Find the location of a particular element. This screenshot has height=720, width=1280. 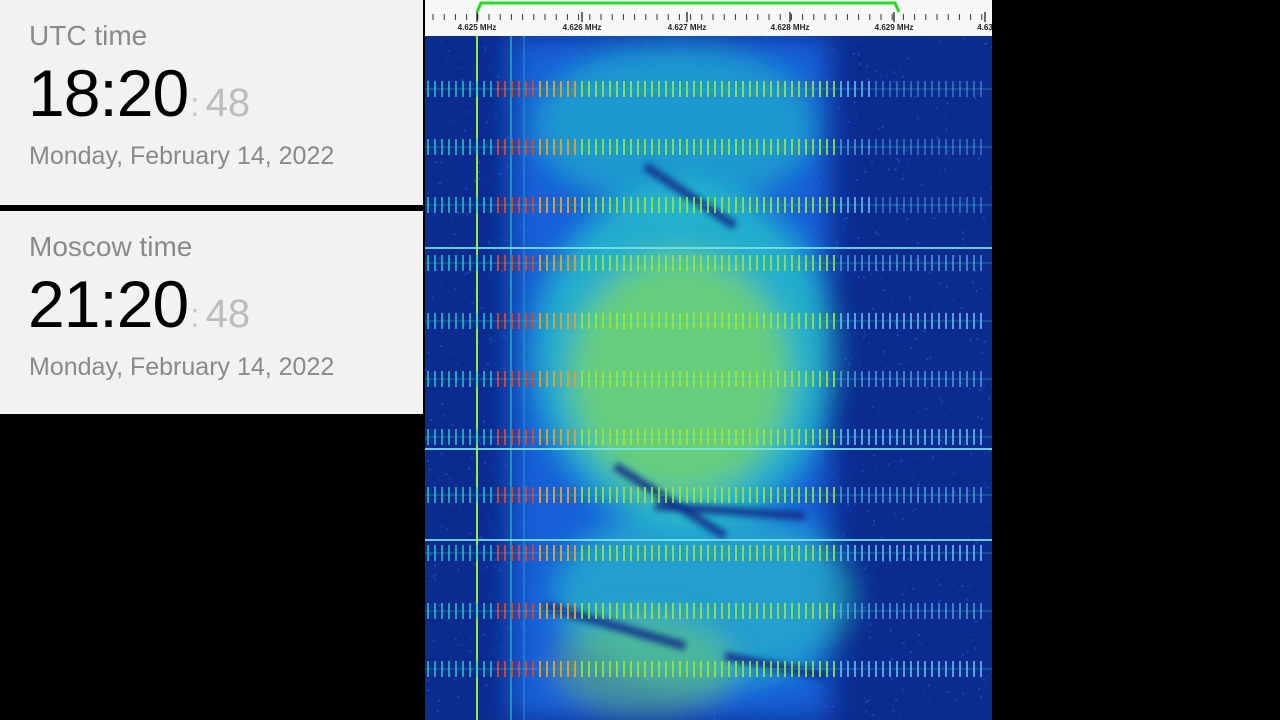

utc-date: Monday, February 14, 2022 is located at coordinates (182, 156).